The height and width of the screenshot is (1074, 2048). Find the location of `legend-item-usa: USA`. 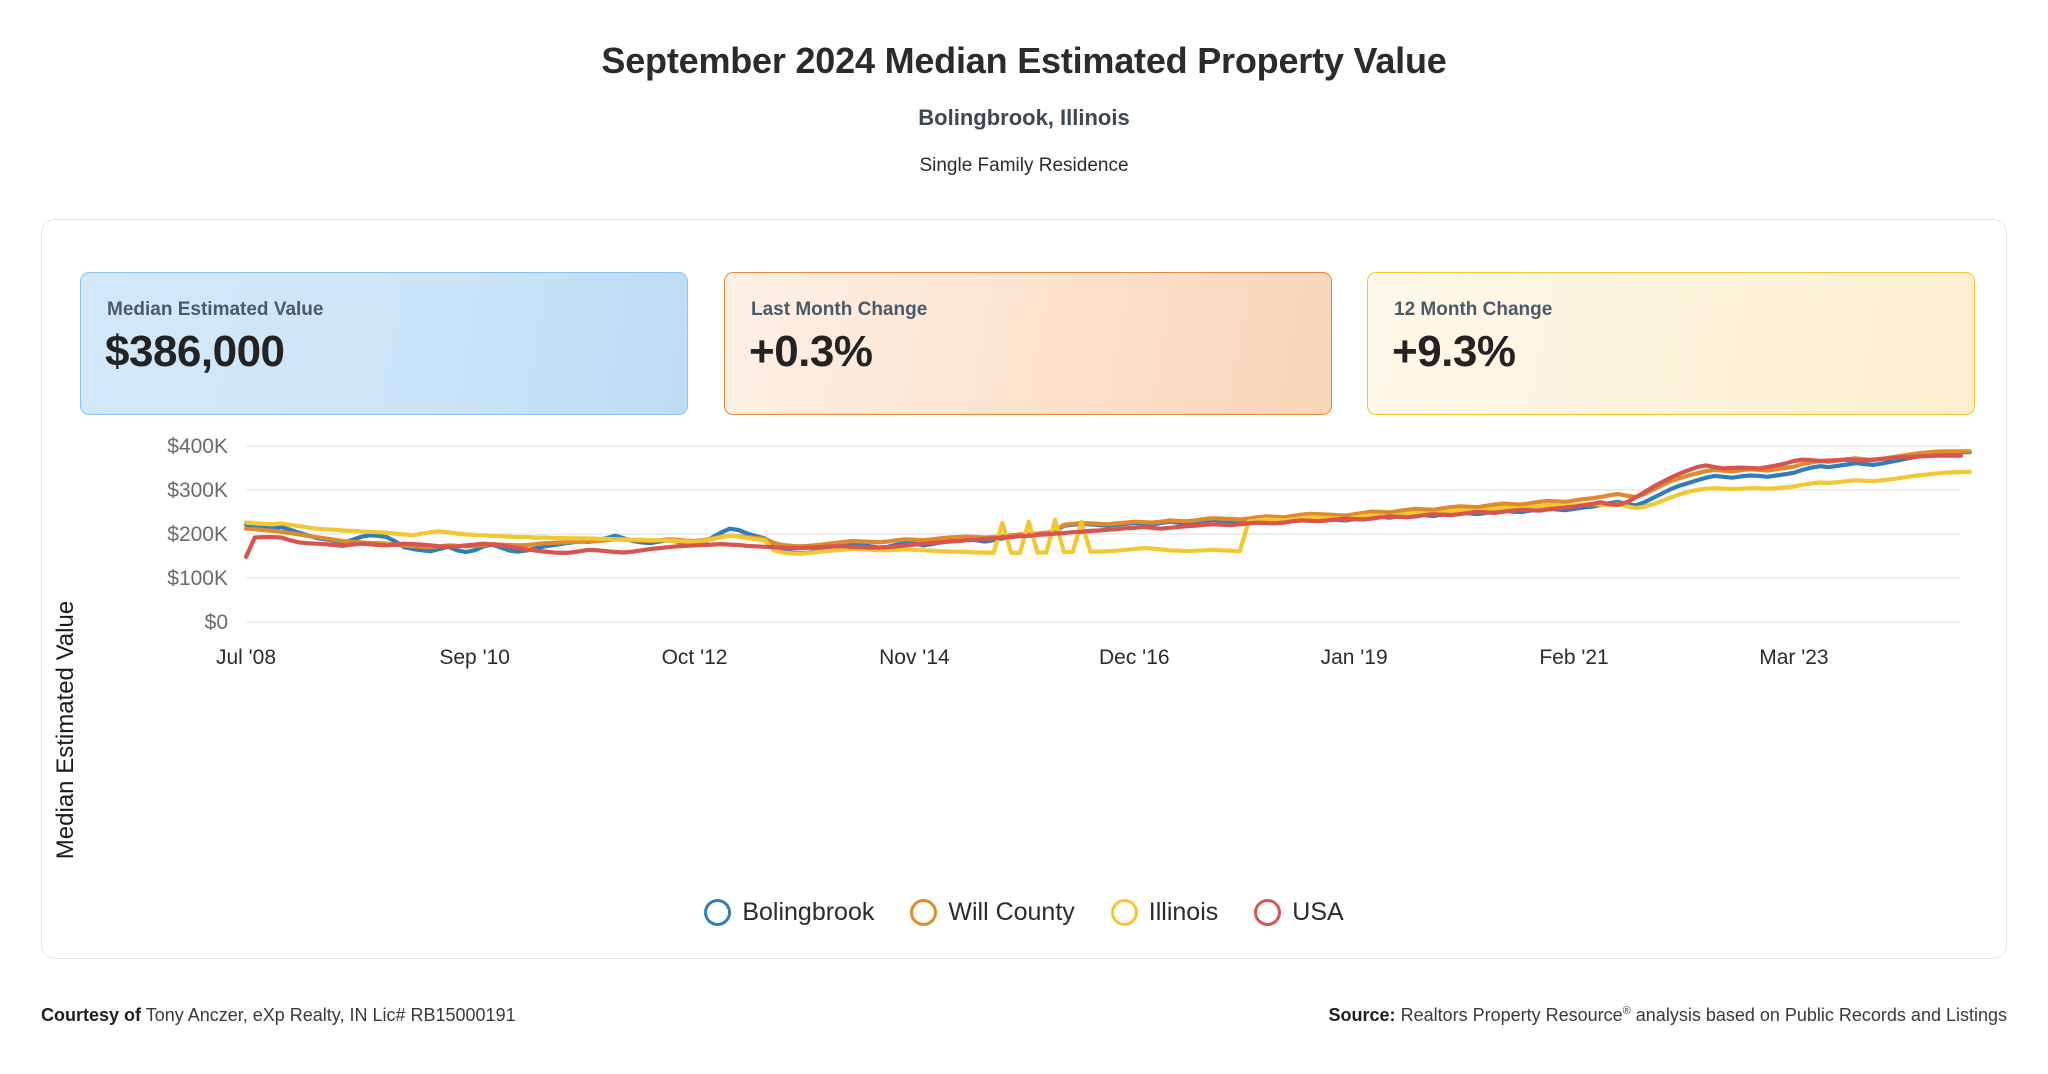

legend-item-usa: USA is located at coordinates (1299, 912).